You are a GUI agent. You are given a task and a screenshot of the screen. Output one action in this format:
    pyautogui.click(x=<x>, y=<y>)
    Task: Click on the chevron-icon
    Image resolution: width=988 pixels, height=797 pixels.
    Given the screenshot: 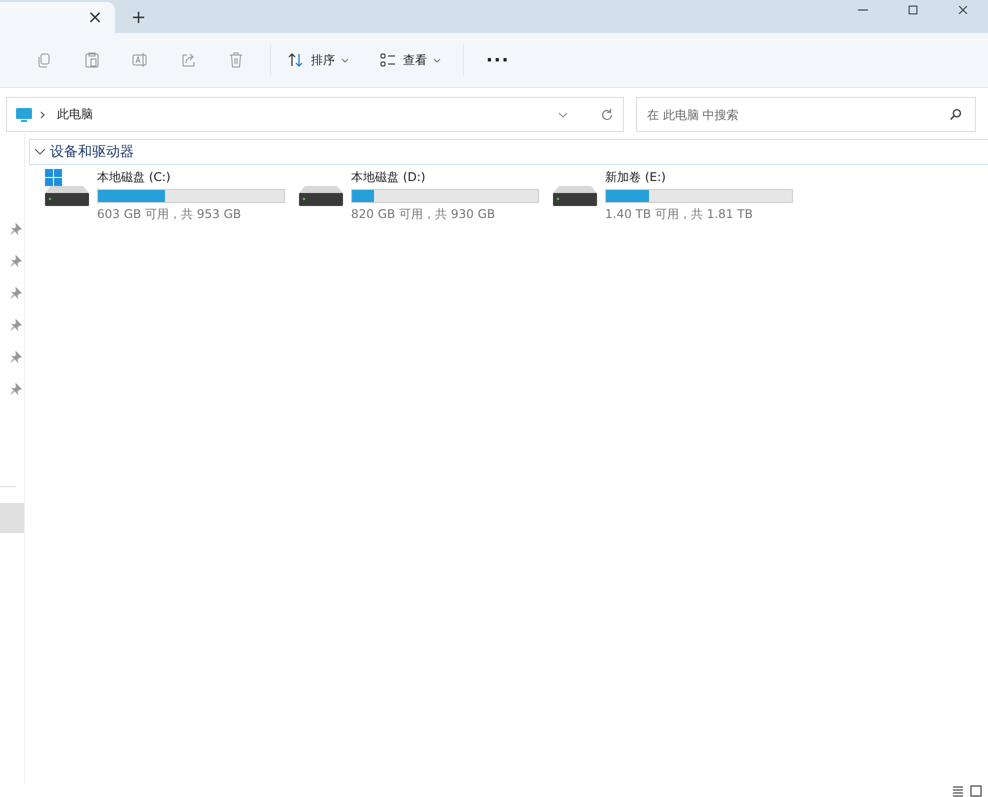 What is the action you would take?
    pyautogui.click(x=43, y=115)
    